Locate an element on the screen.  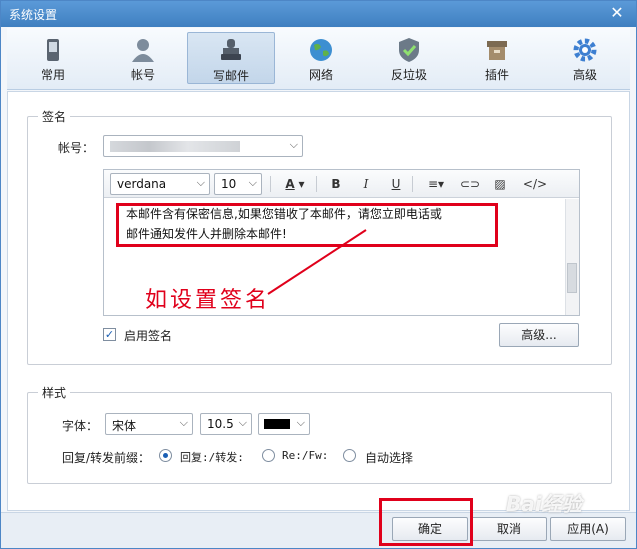
tab-label: 插件 is located at coordinates (496, 75).